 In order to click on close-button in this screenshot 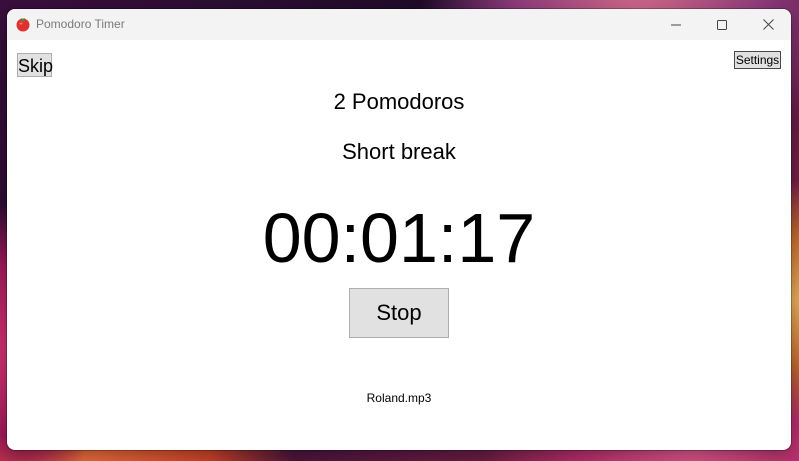, I will do `click(768, 24)`.